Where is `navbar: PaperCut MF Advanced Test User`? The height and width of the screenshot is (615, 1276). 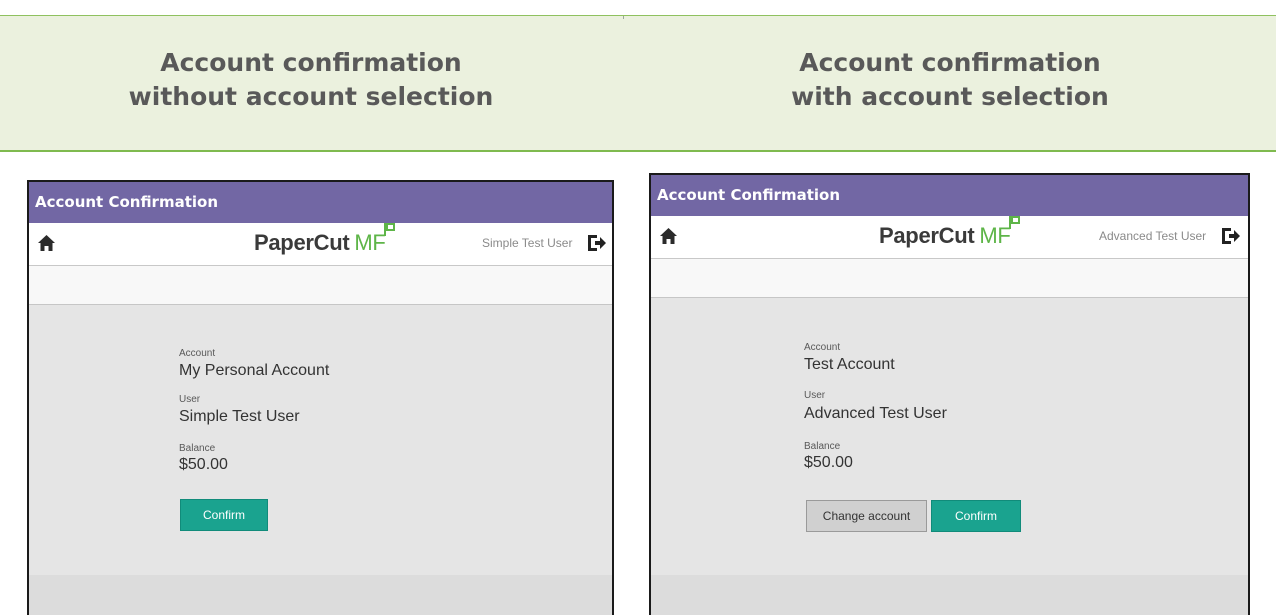 navbar: PaperCut MF Advanced Test User is located at coordinates (949, 237).